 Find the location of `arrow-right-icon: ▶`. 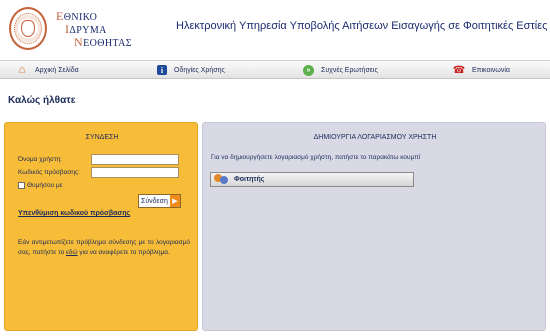

arrow-right-icon: ▶ is located at coordinates (174, 201).